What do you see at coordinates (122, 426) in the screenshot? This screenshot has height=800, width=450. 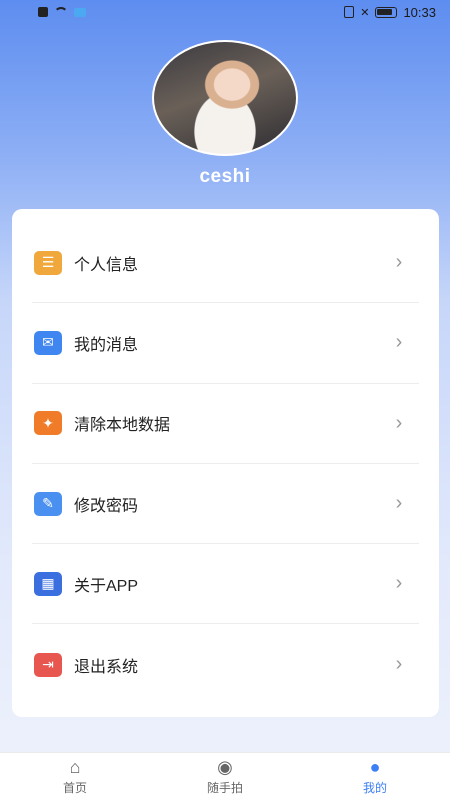 I see `menu-item-label: 清除本地数据` at bounding box center [122, 426].